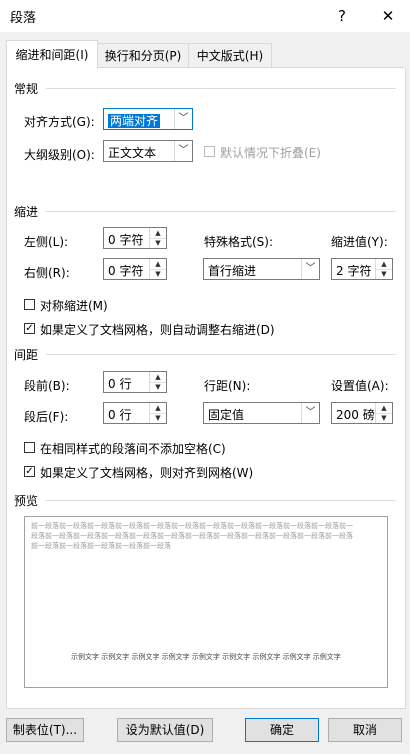 The width and height of the screenshot is (410, 754). Describe the element at coordinates (354, 271) in the screenshot. I see `indent-by-value: 2 字符` at that location.